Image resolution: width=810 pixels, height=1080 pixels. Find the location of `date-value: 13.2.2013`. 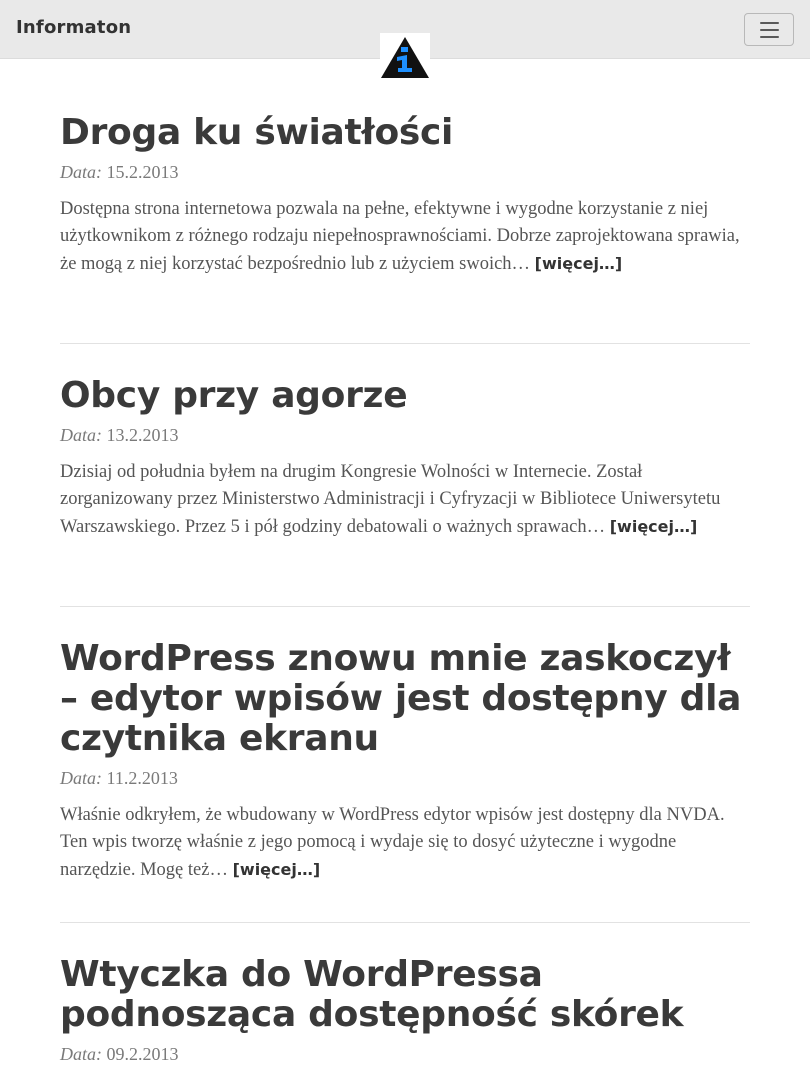

date-value: 13.2.2013 is located at coordinates (142, 435).